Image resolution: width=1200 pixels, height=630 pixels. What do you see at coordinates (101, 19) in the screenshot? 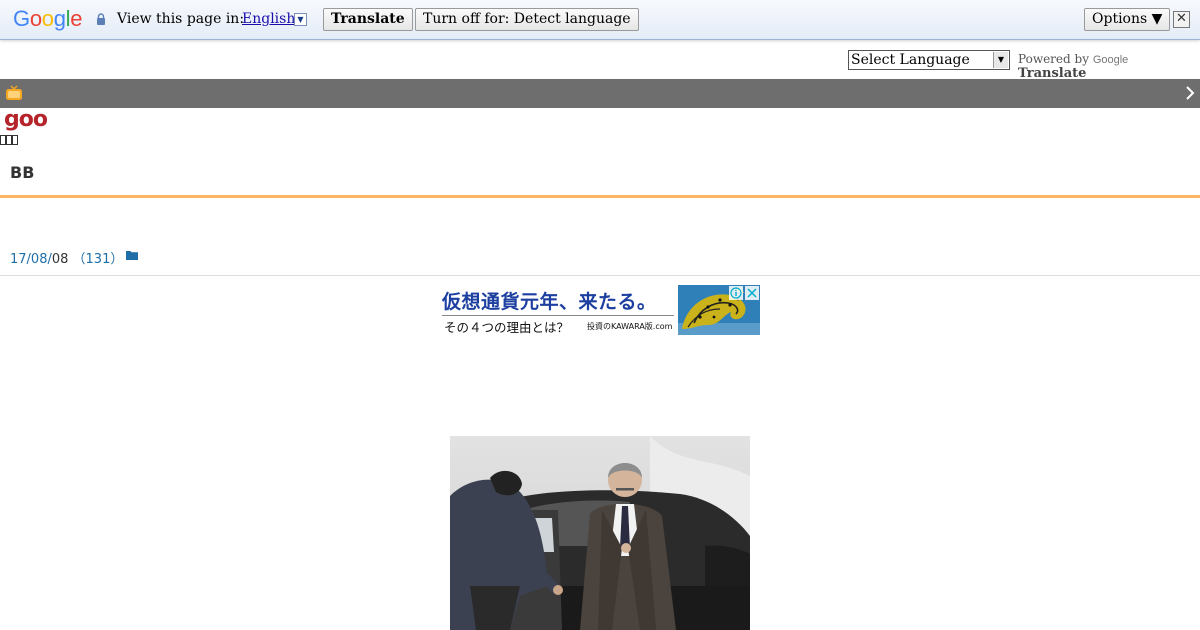
I see `lock-icon` at bounding box center [101, 19].